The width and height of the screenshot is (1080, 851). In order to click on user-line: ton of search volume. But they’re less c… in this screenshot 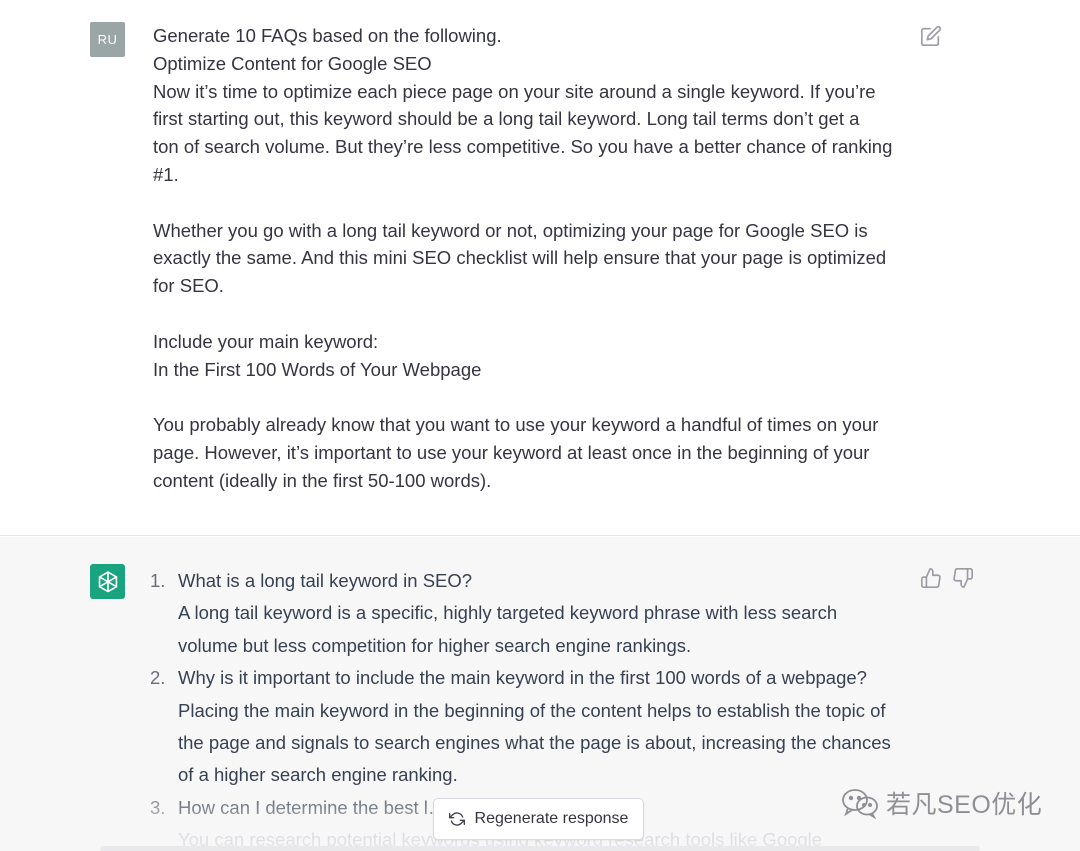, I will do `click(523, 147)`.